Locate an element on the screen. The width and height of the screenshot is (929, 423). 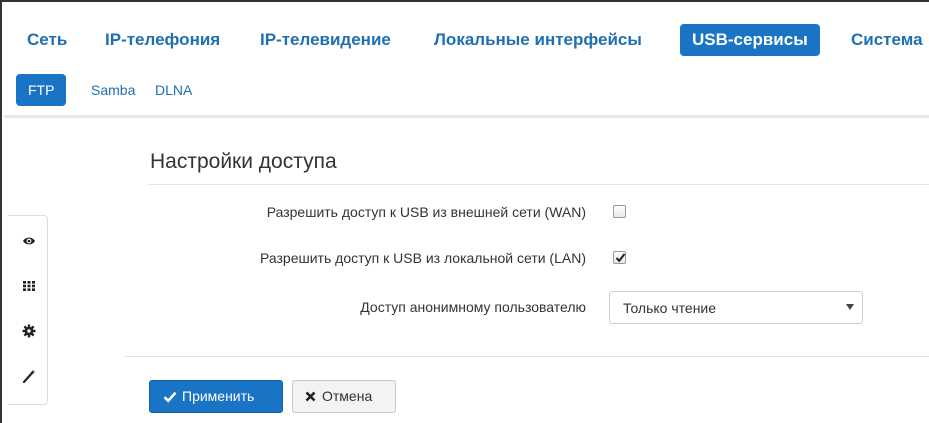
anonymous-access-select: Только чтение is located at coordinates (736, 307).